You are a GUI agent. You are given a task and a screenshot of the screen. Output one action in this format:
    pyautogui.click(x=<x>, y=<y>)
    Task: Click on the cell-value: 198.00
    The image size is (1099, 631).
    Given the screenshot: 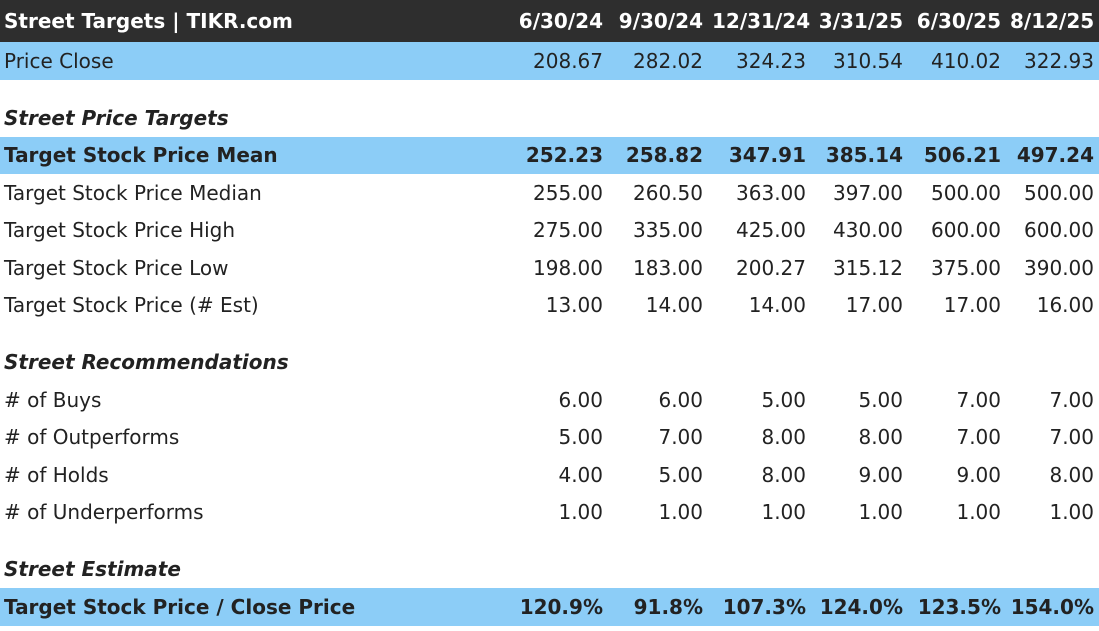 What is the action you would take?
    pyautogui.click(x=568, y=267)
    